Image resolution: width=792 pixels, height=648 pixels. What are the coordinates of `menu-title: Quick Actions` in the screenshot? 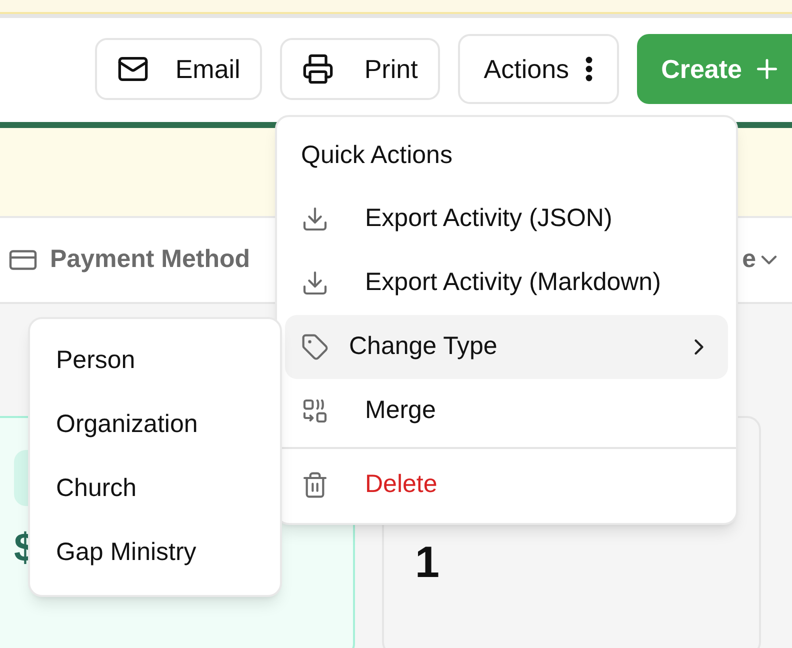 It's located at (377, 155).